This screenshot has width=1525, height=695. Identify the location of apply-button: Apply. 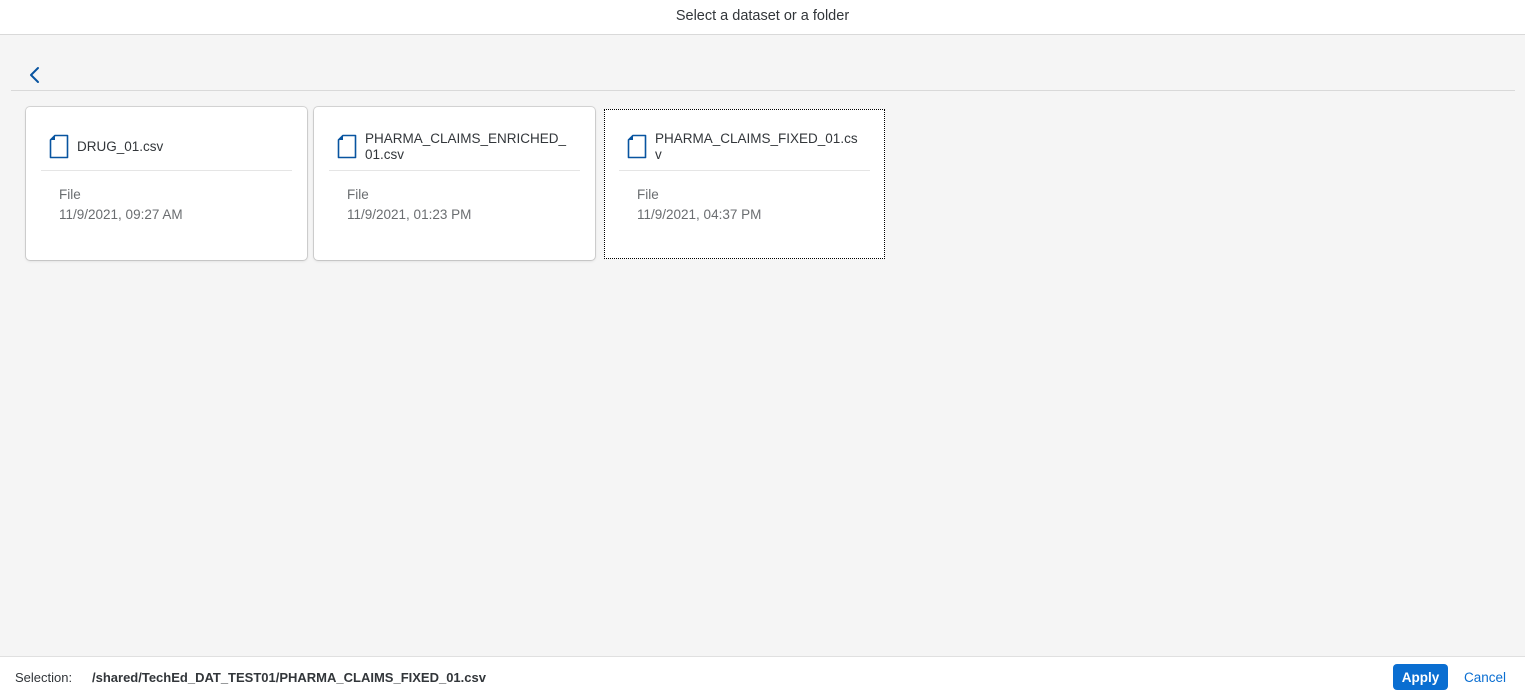
(1420, 677).